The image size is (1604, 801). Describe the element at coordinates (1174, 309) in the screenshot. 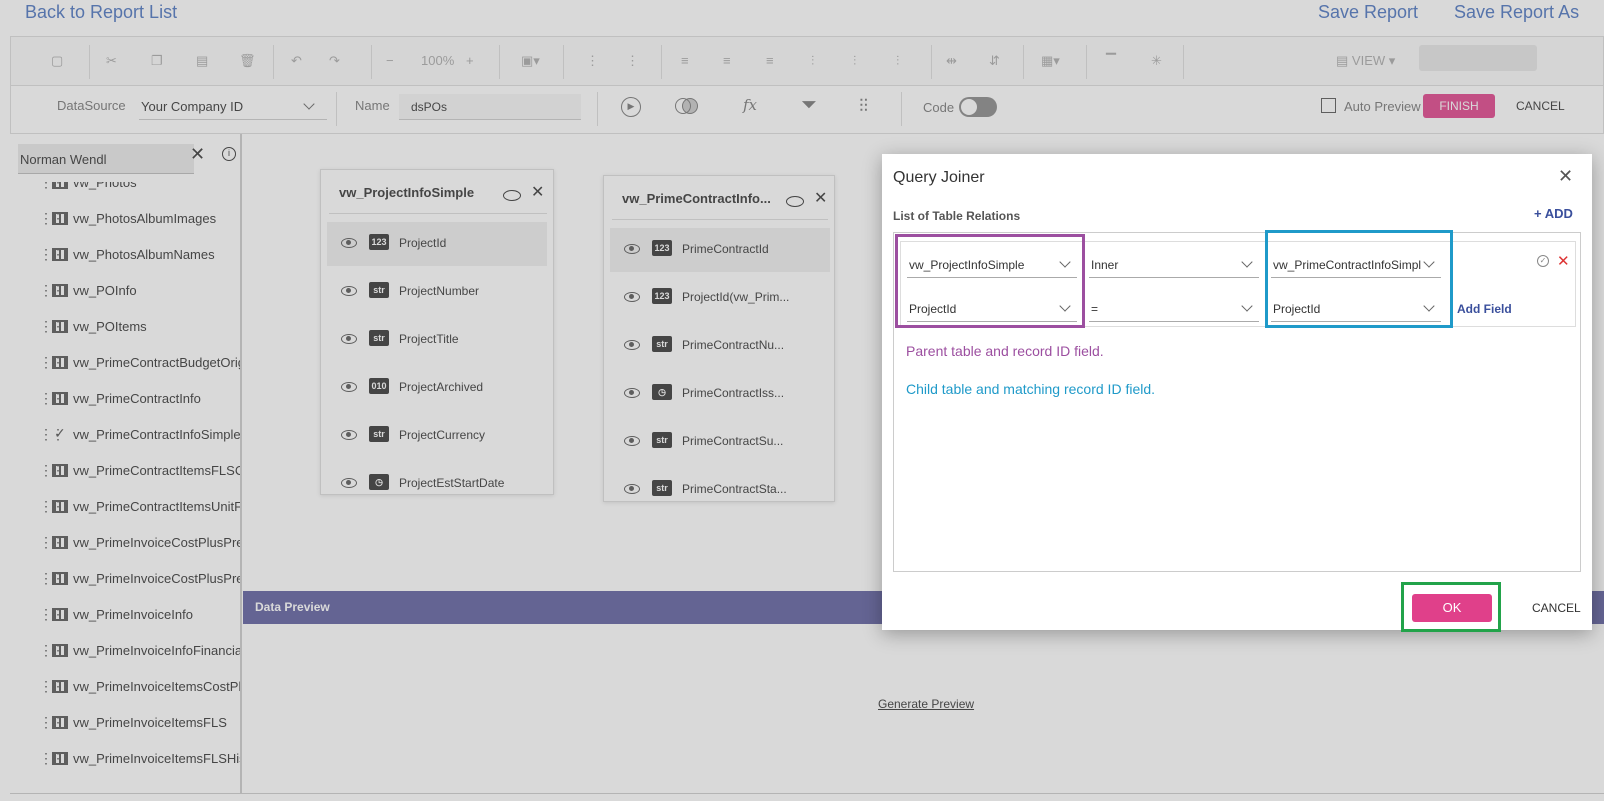

I see `operator-select: =` at that location.